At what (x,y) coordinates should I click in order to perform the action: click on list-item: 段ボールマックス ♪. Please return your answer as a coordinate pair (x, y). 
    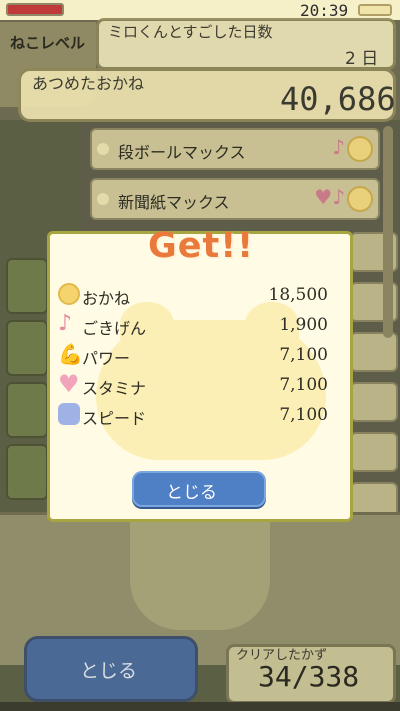
    Looking at the image, I should click on (235, 149).